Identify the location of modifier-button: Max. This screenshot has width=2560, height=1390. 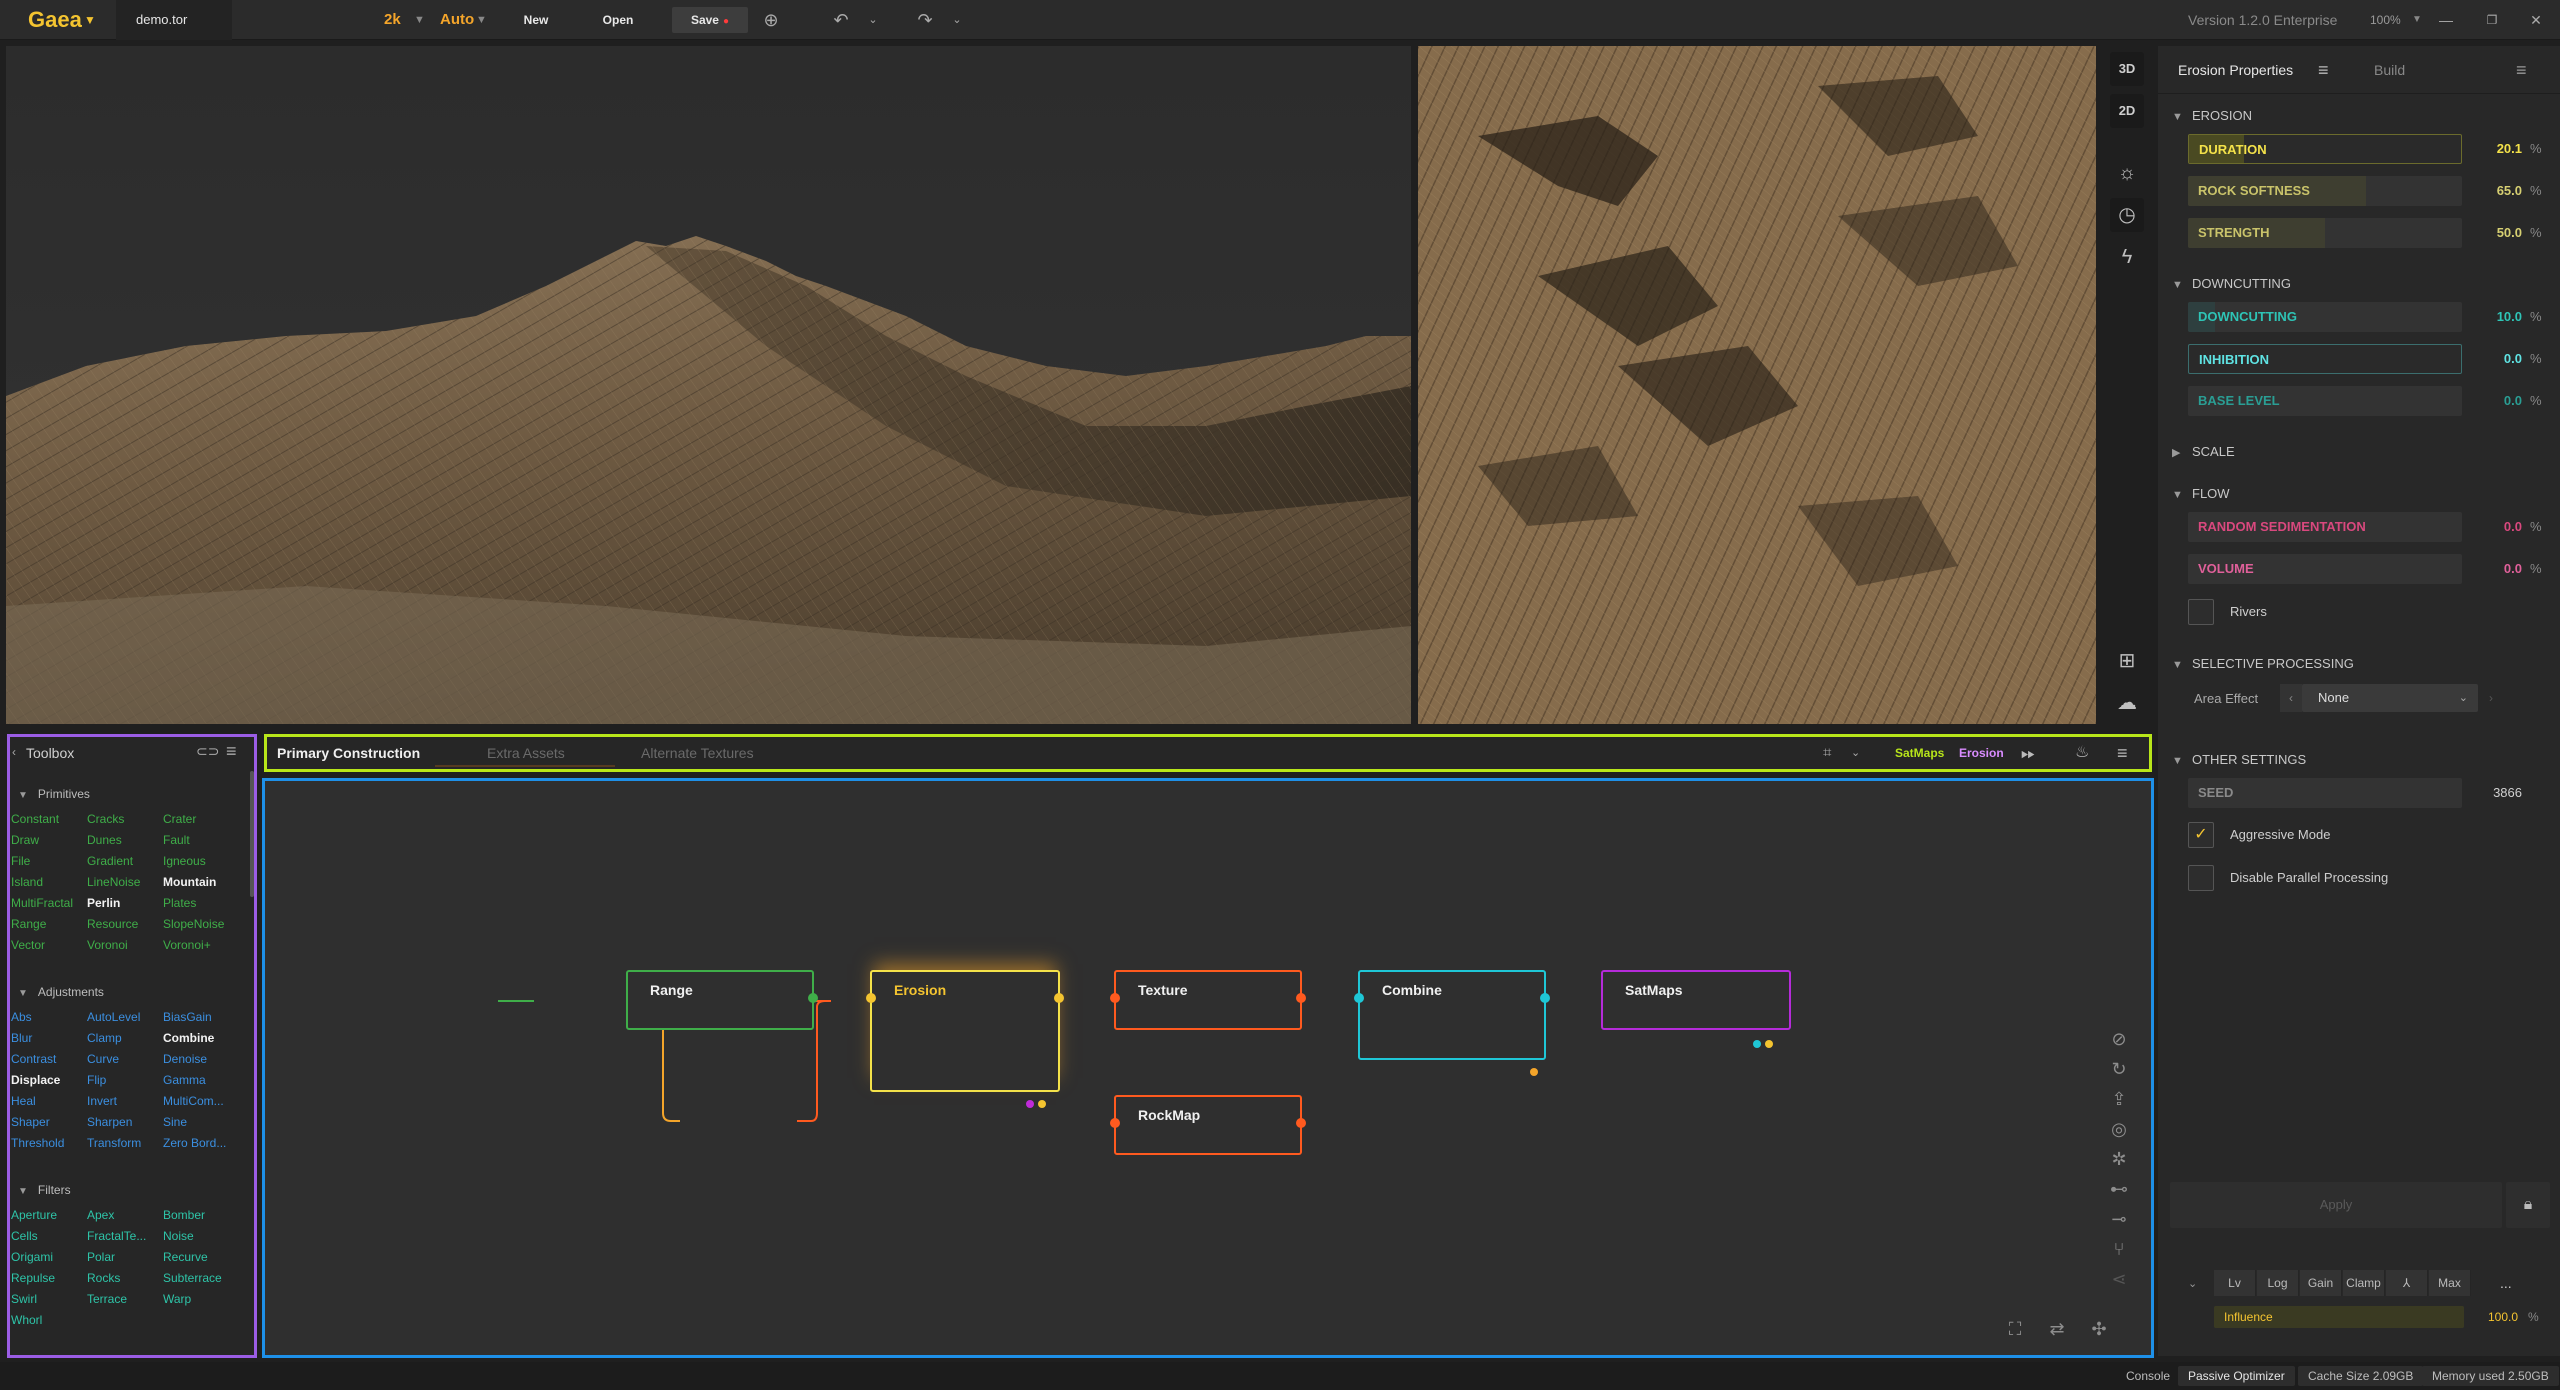
(2450, 1283).